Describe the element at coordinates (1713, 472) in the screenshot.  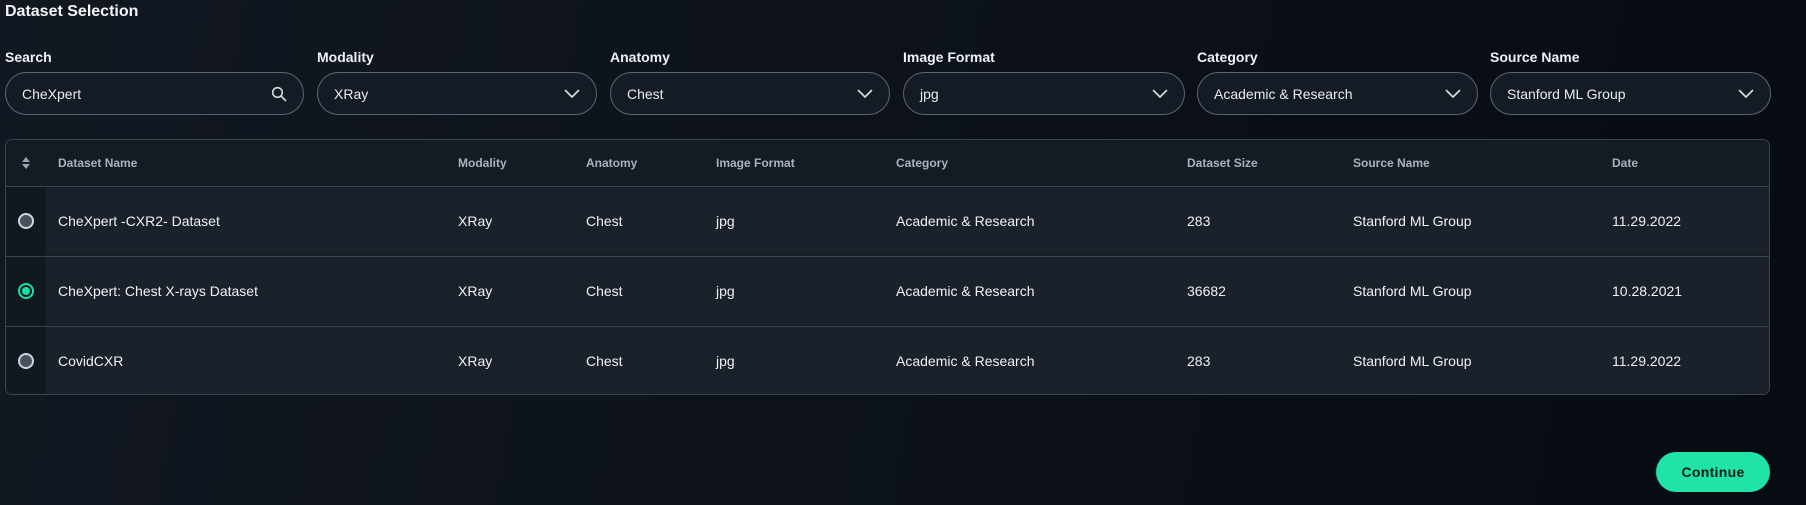
I see `continue-button: Continue` at that location.